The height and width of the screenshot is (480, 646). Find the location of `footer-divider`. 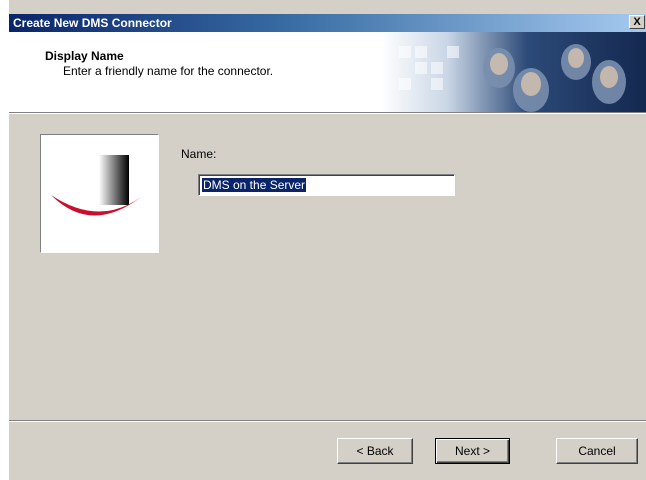

footer-divider is located at coordinates (327, 421).